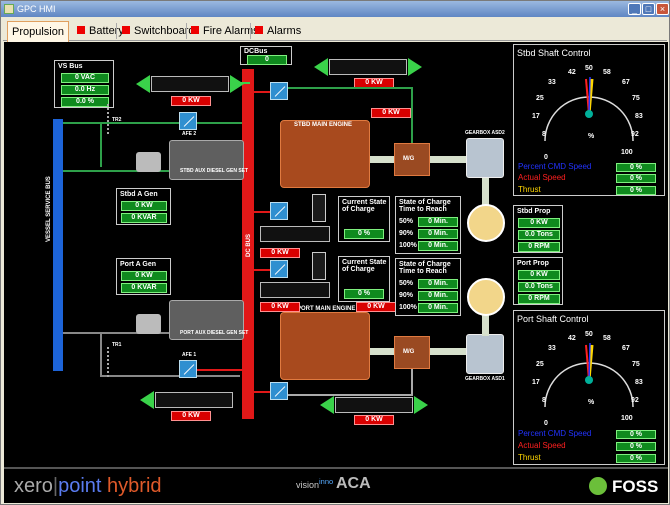 Image resolution: width=670 pixels, height=505 pixels. What do you see at coordinates (144, 288) in the screenshot?
I see `port-gen-kvar: 0 KVAR` at bounding box center [144, 288].